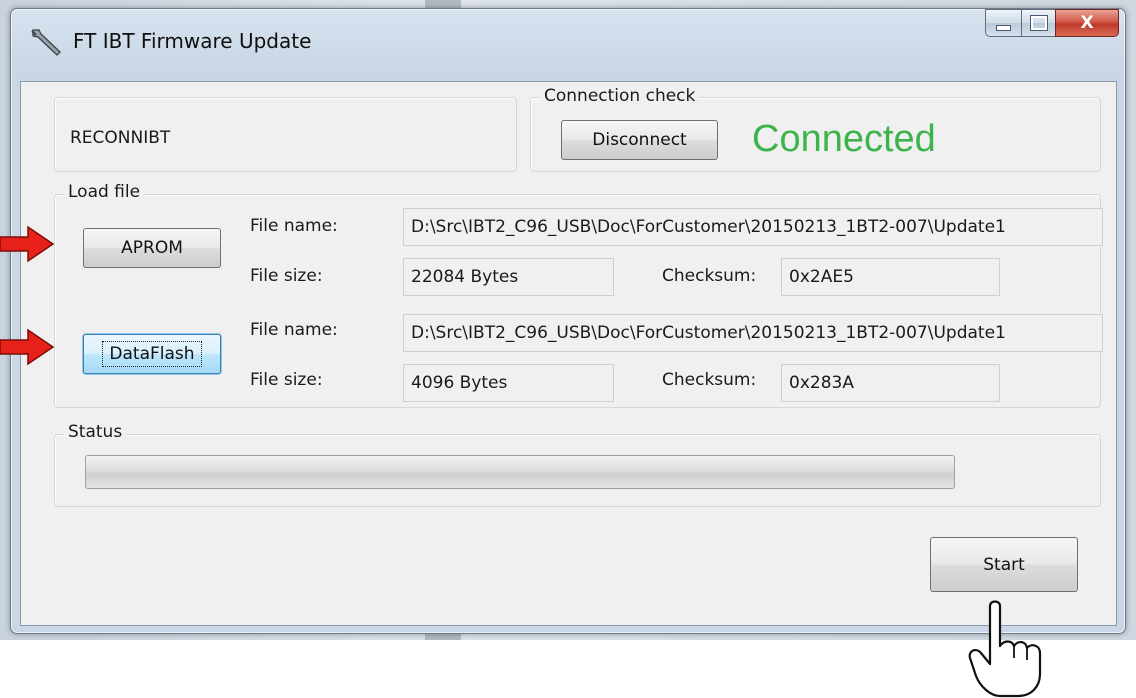 Image resolution: width=1136 pixels, height=698 pixels. I want to click on close-icon: X, so click(1087, 23).